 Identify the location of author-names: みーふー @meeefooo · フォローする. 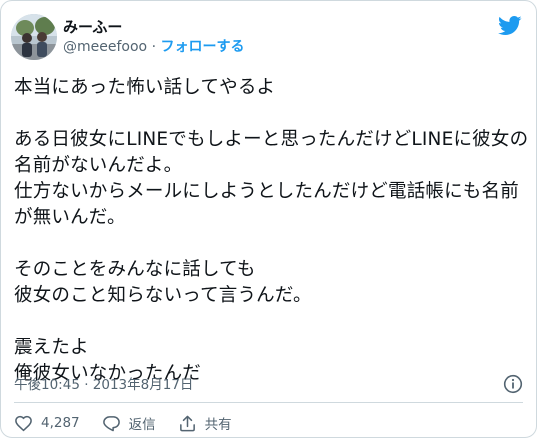
(153, 37).